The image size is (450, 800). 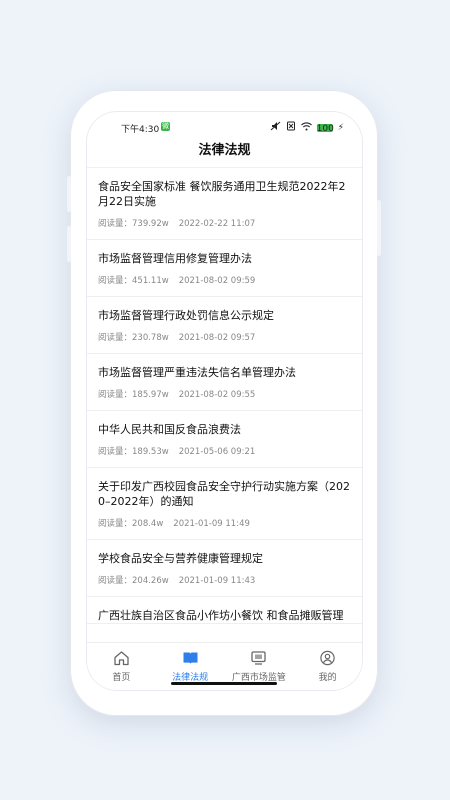 What do you see at coordinates (140, 130) in the screenshot?
I see `status-time: 下午4:30` at bounding box center [140, 130].